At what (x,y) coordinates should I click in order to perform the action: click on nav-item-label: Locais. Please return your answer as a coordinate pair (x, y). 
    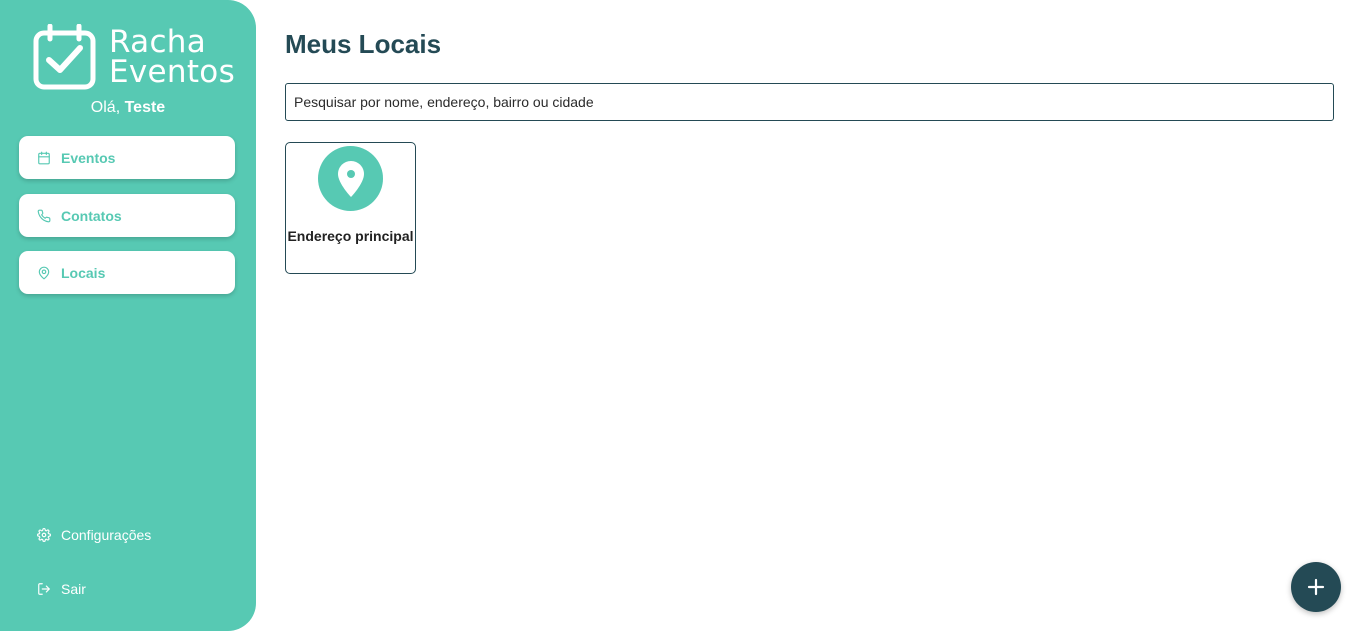
    Looking at the image, I should click on (83, 272).